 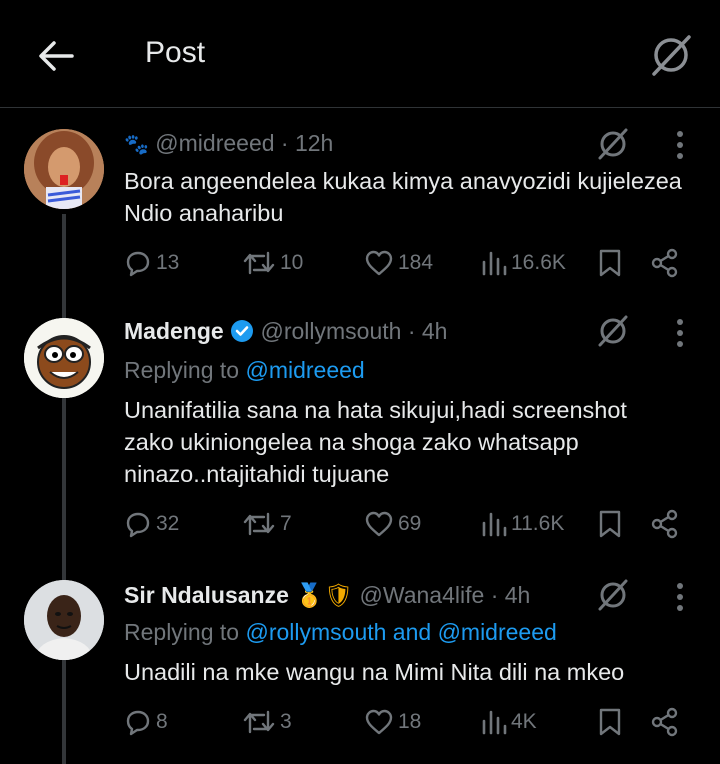 I want to click on display-name: Sir Ndalusanze, so click(x=206, y=595).